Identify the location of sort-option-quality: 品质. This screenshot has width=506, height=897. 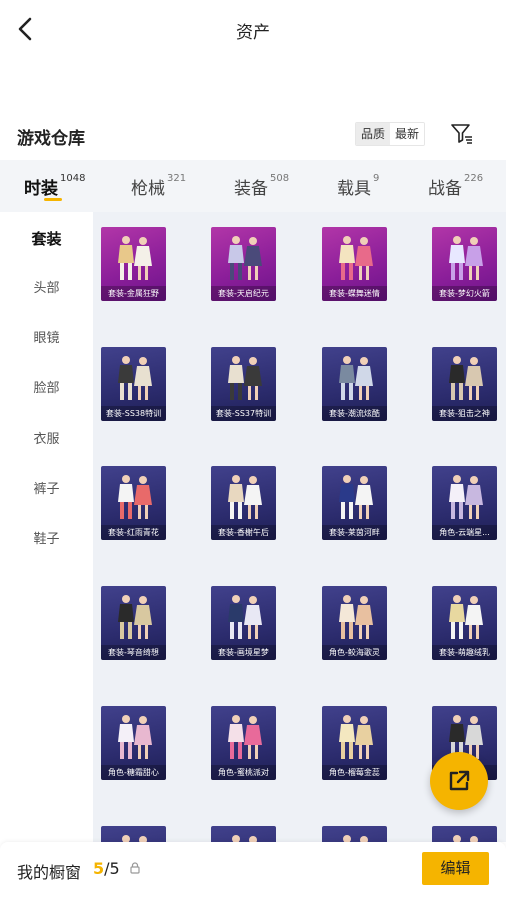
(373, 134).